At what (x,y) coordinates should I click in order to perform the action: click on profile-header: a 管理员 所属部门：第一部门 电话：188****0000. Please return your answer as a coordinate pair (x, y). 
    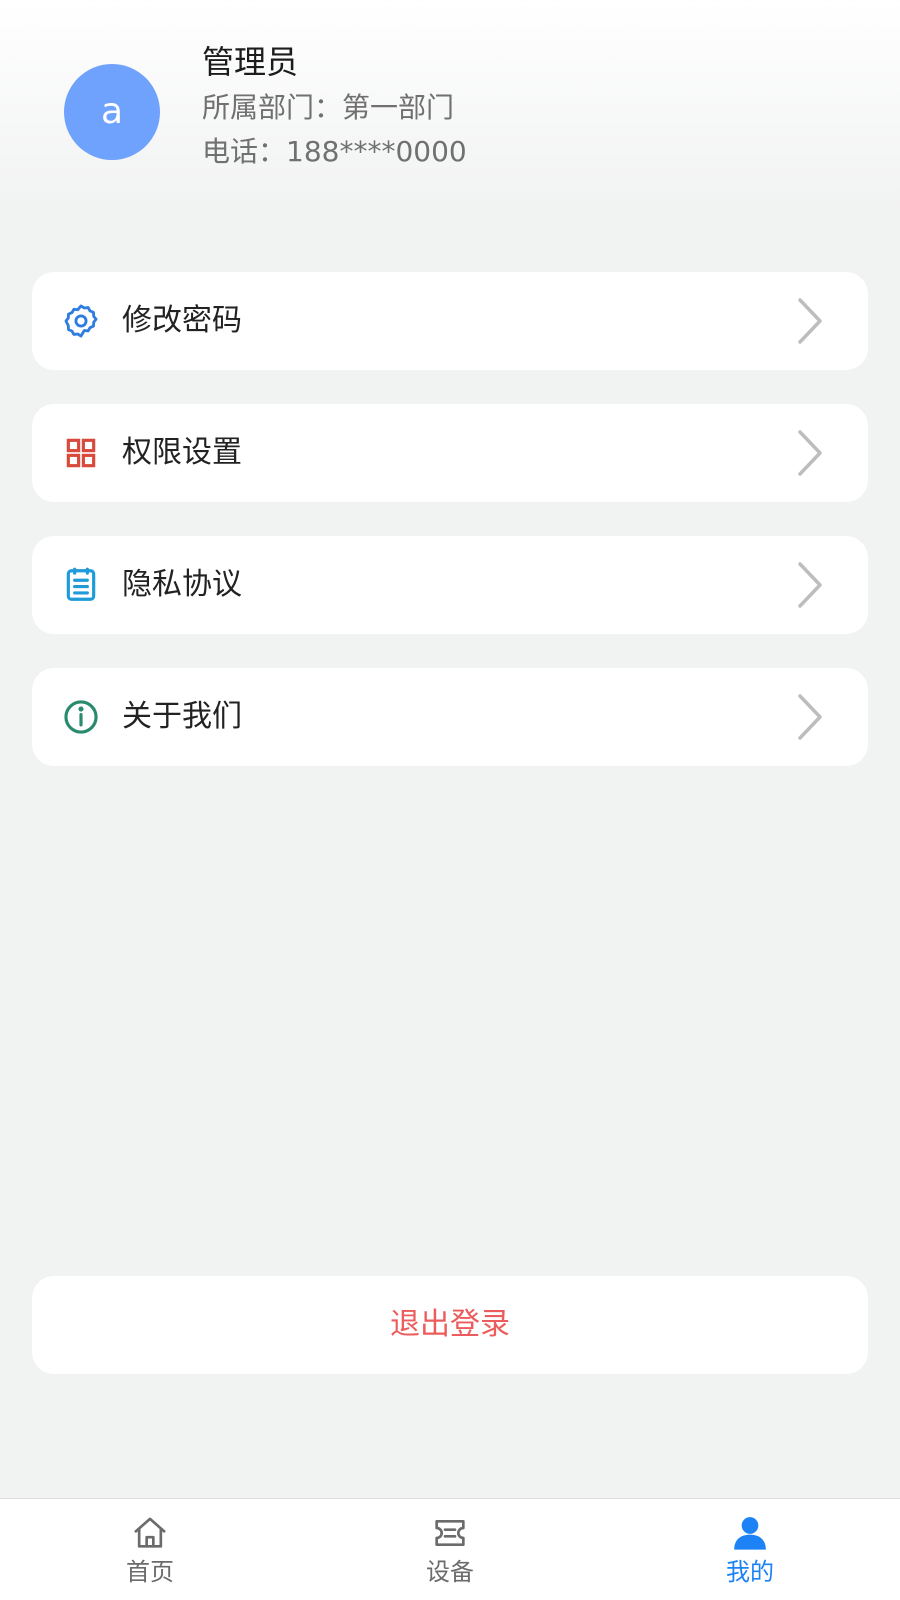
    Looking at the image, I should click on (450, 105).